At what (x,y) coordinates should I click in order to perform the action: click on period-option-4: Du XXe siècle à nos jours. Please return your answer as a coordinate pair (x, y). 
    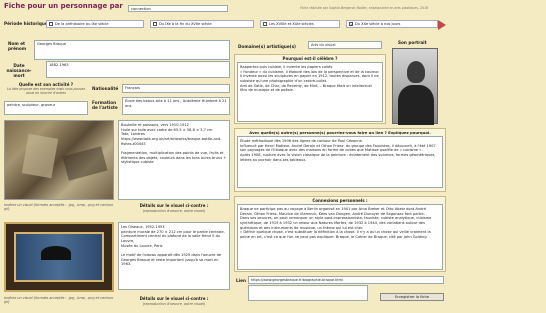
    Looking at the image, I should click on (392, 24).